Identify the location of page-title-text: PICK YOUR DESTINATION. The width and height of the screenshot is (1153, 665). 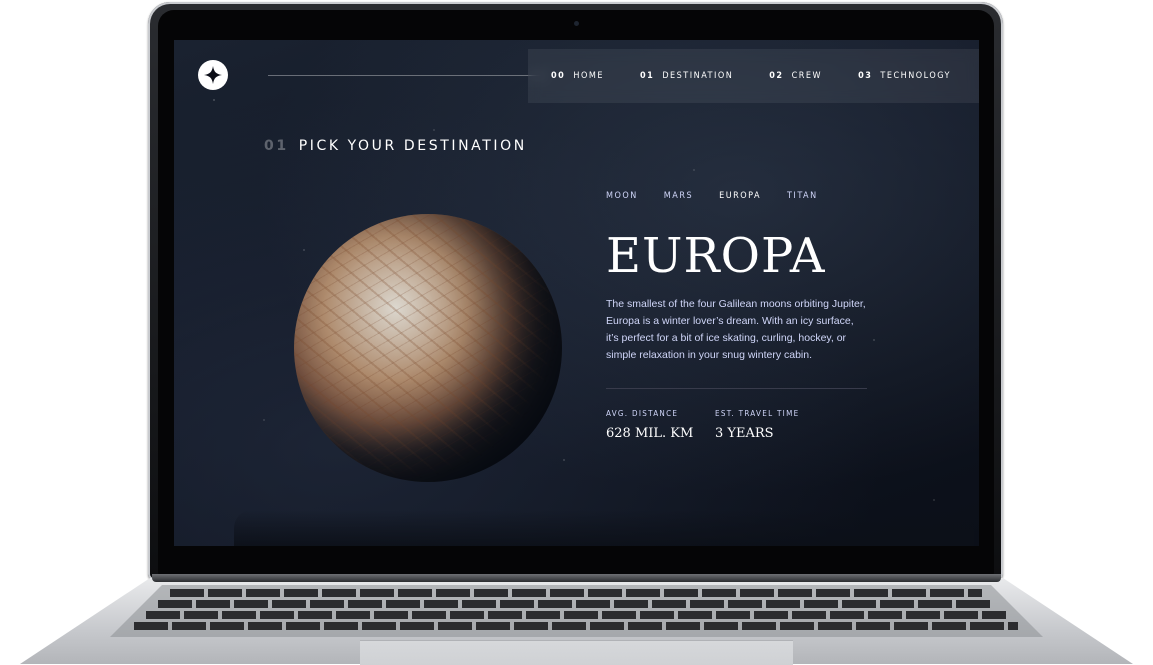
(412, 146).